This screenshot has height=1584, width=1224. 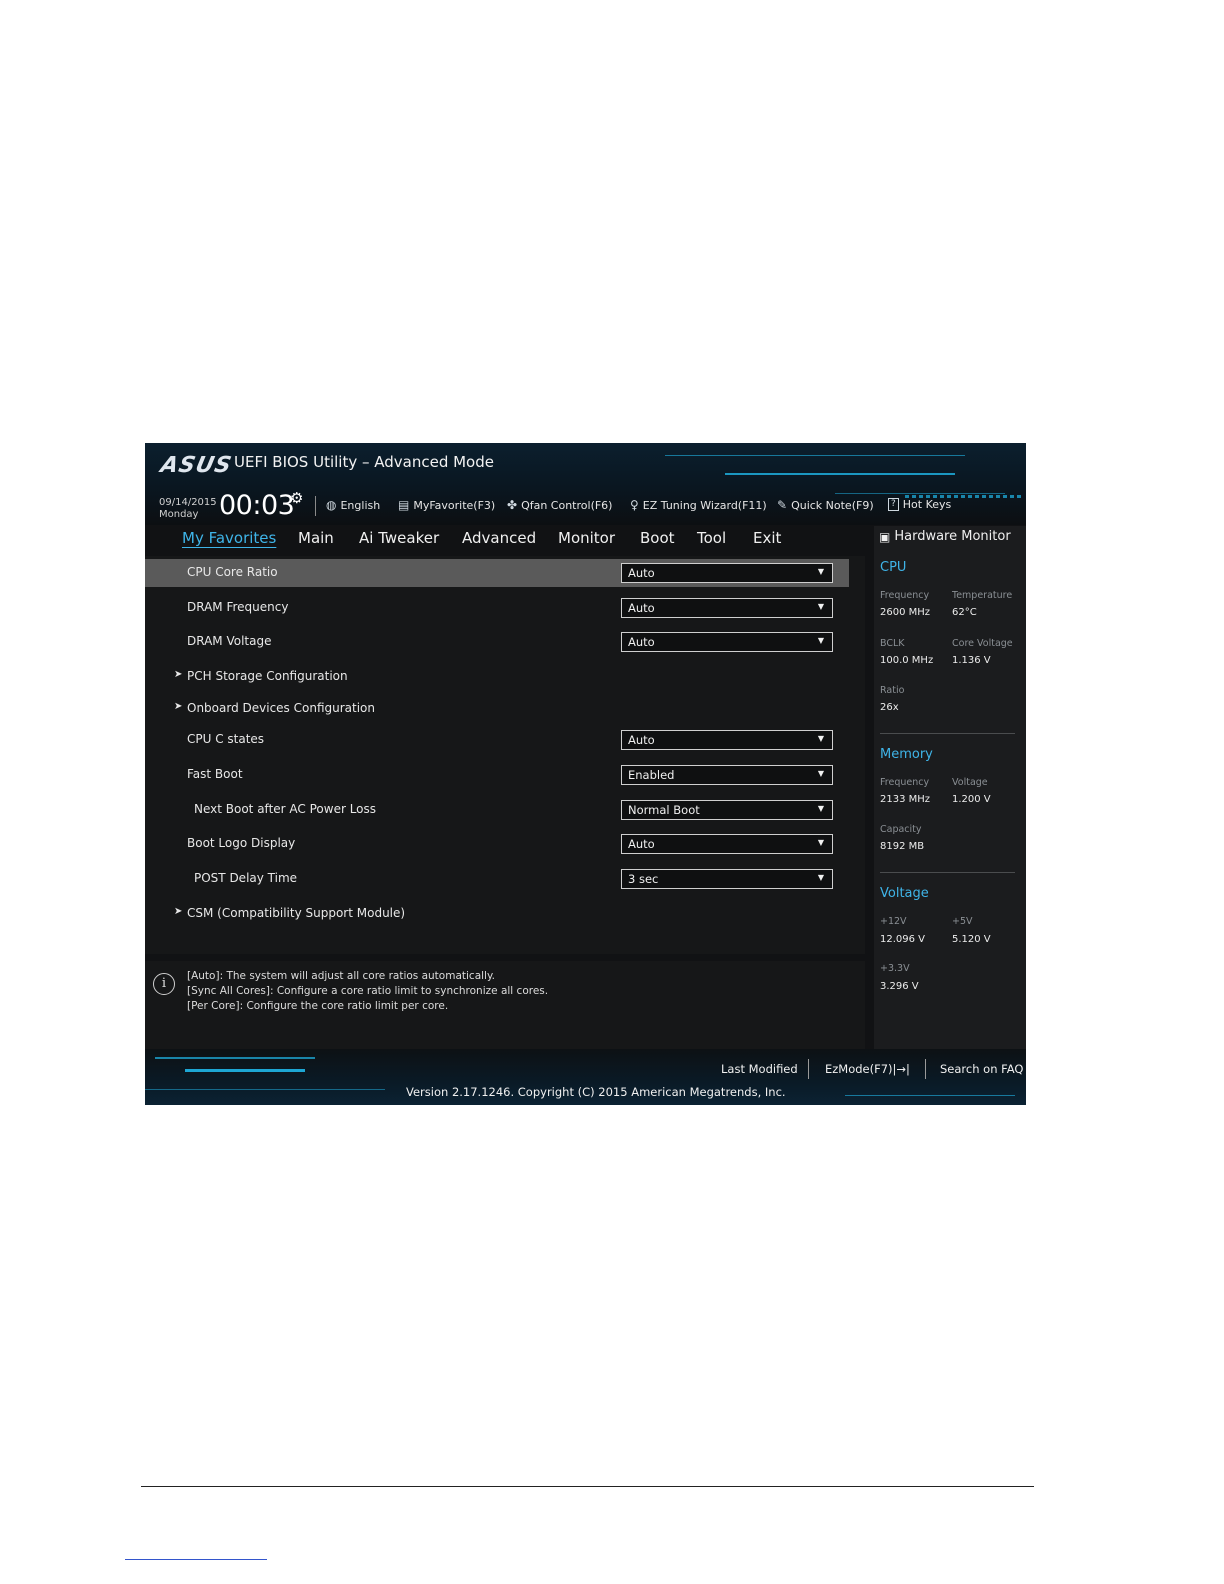 I want to click on date-display: 09/14/2015 Monday, so click(x=188, y=509).